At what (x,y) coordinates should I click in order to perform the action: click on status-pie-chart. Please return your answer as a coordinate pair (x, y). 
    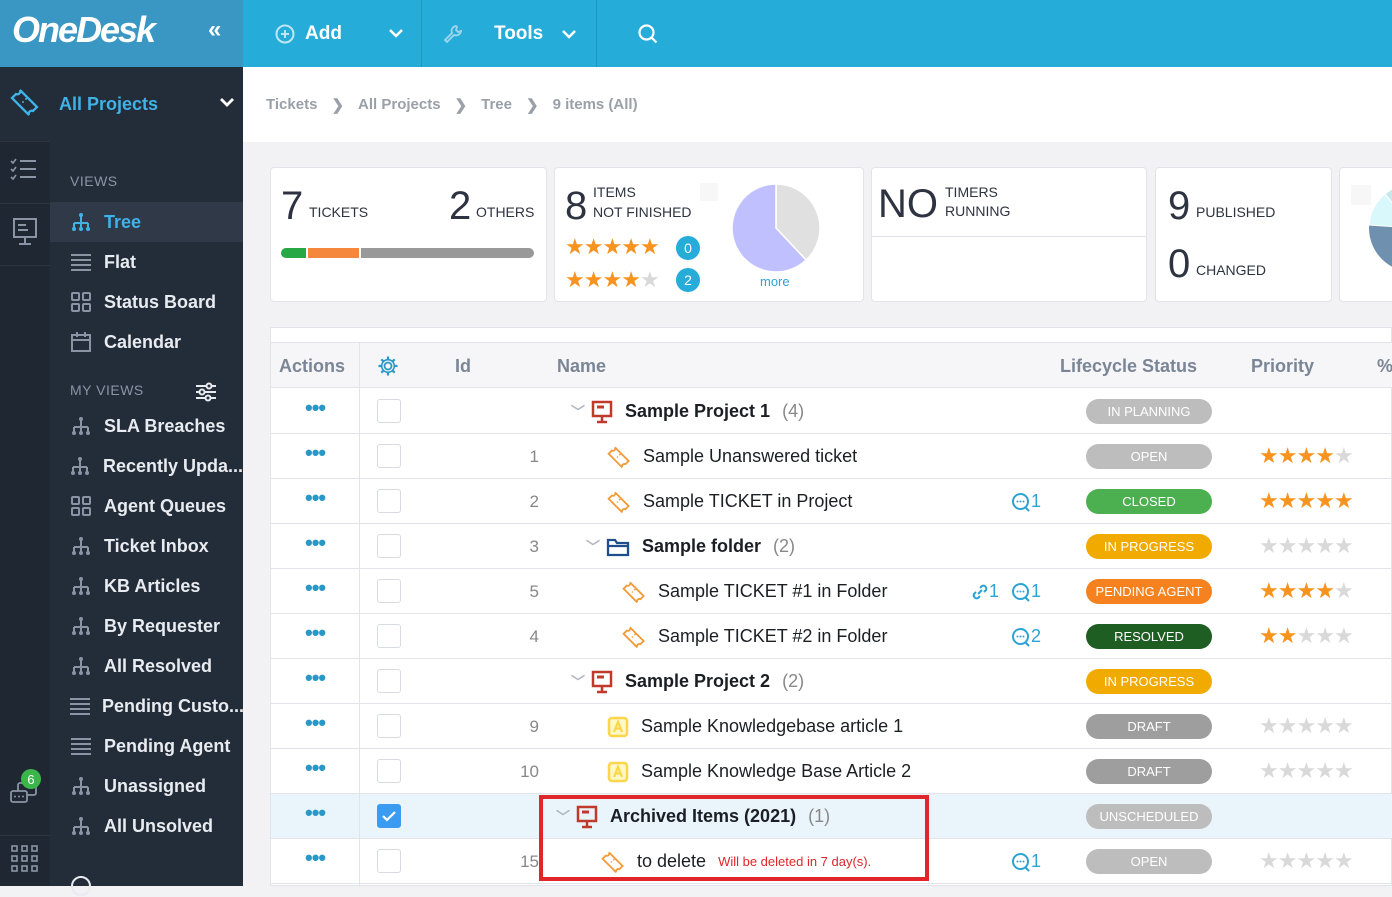
    Looking at the image, I should click on (776, 228).